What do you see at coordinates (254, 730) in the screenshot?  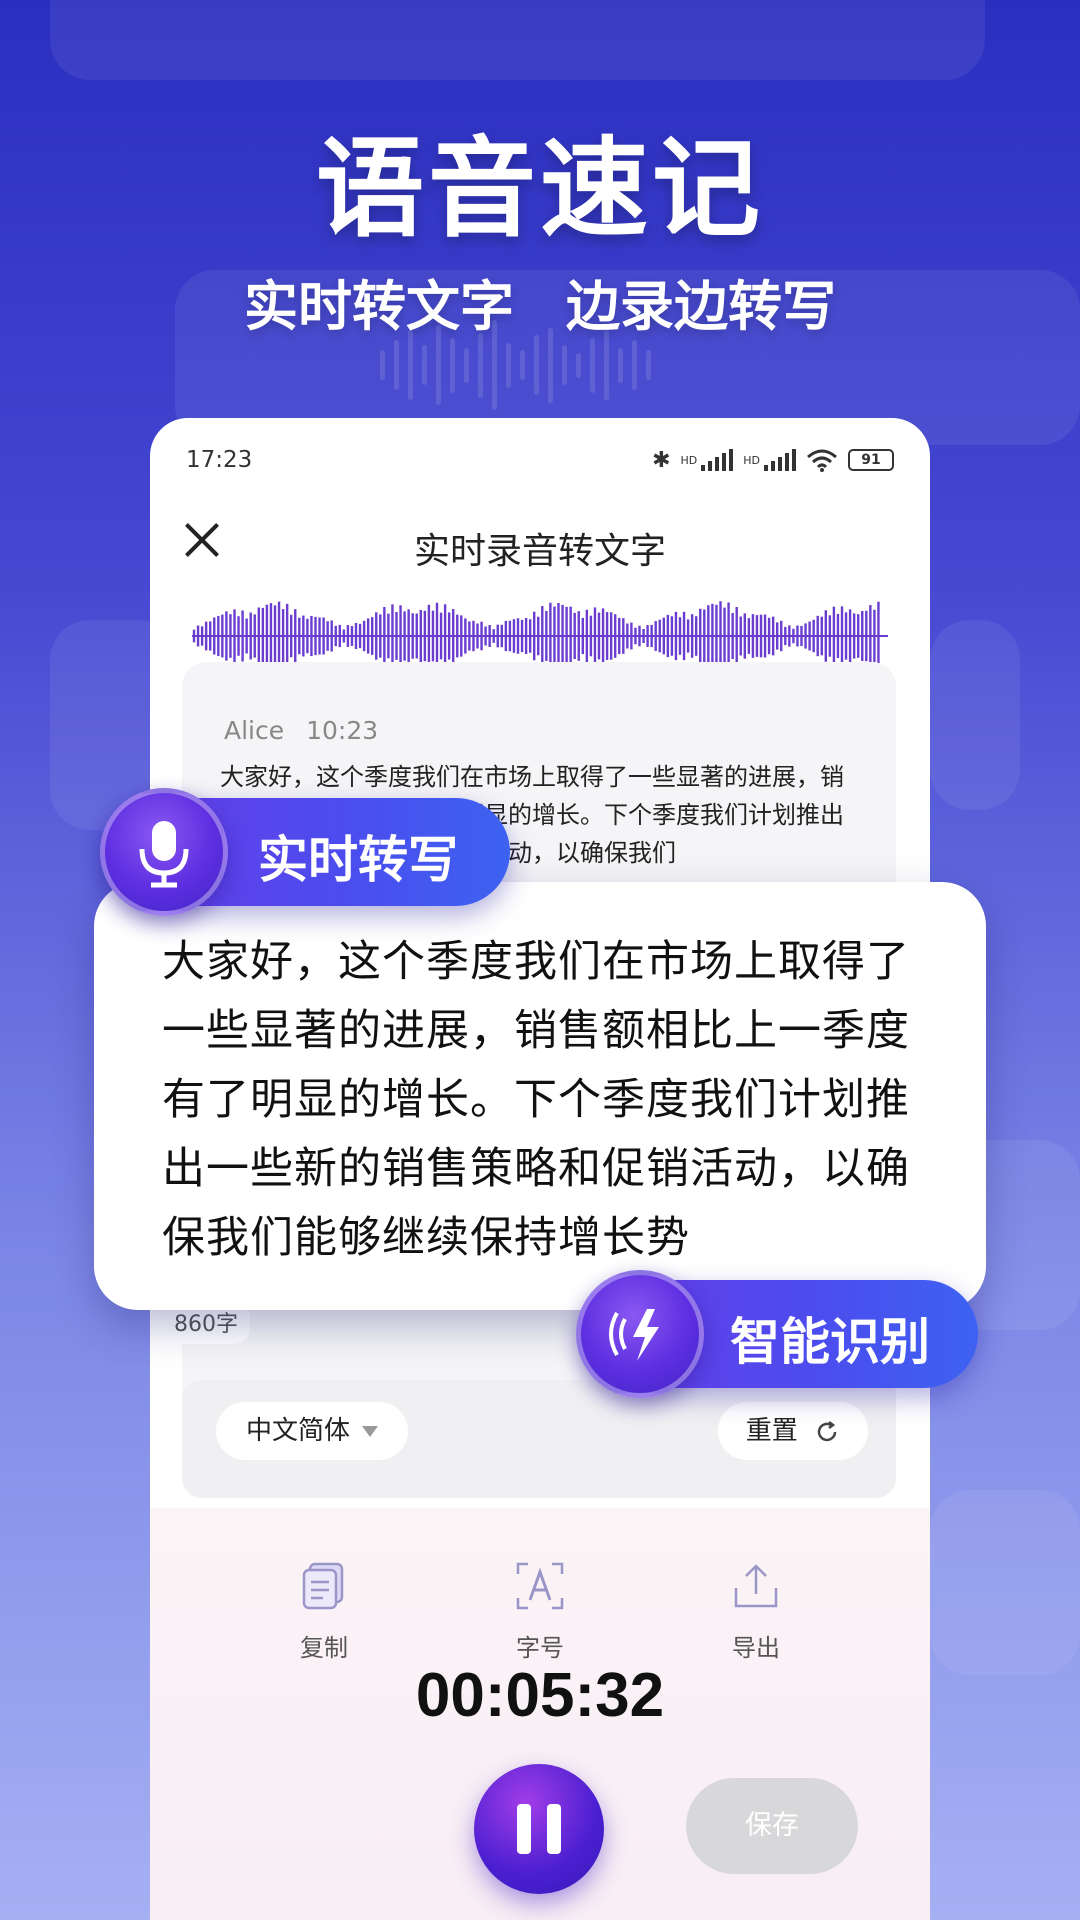 I see `speaker-name: Alice` at bounding box center [254, 730].